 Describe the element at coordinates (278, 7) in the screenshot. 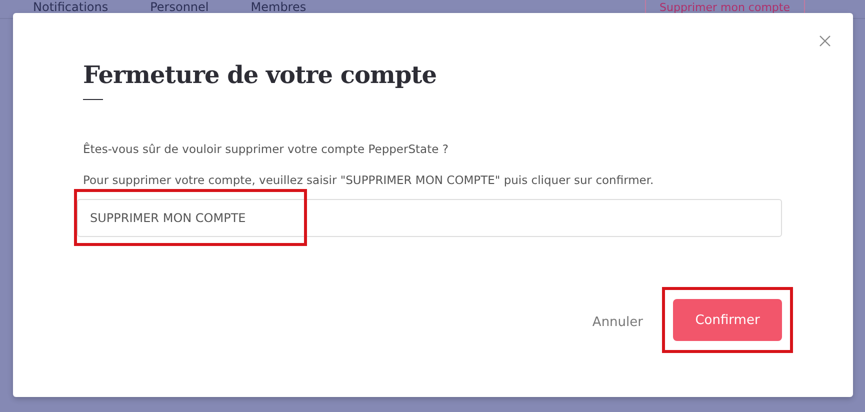

I see `tab: Membres` at that location.